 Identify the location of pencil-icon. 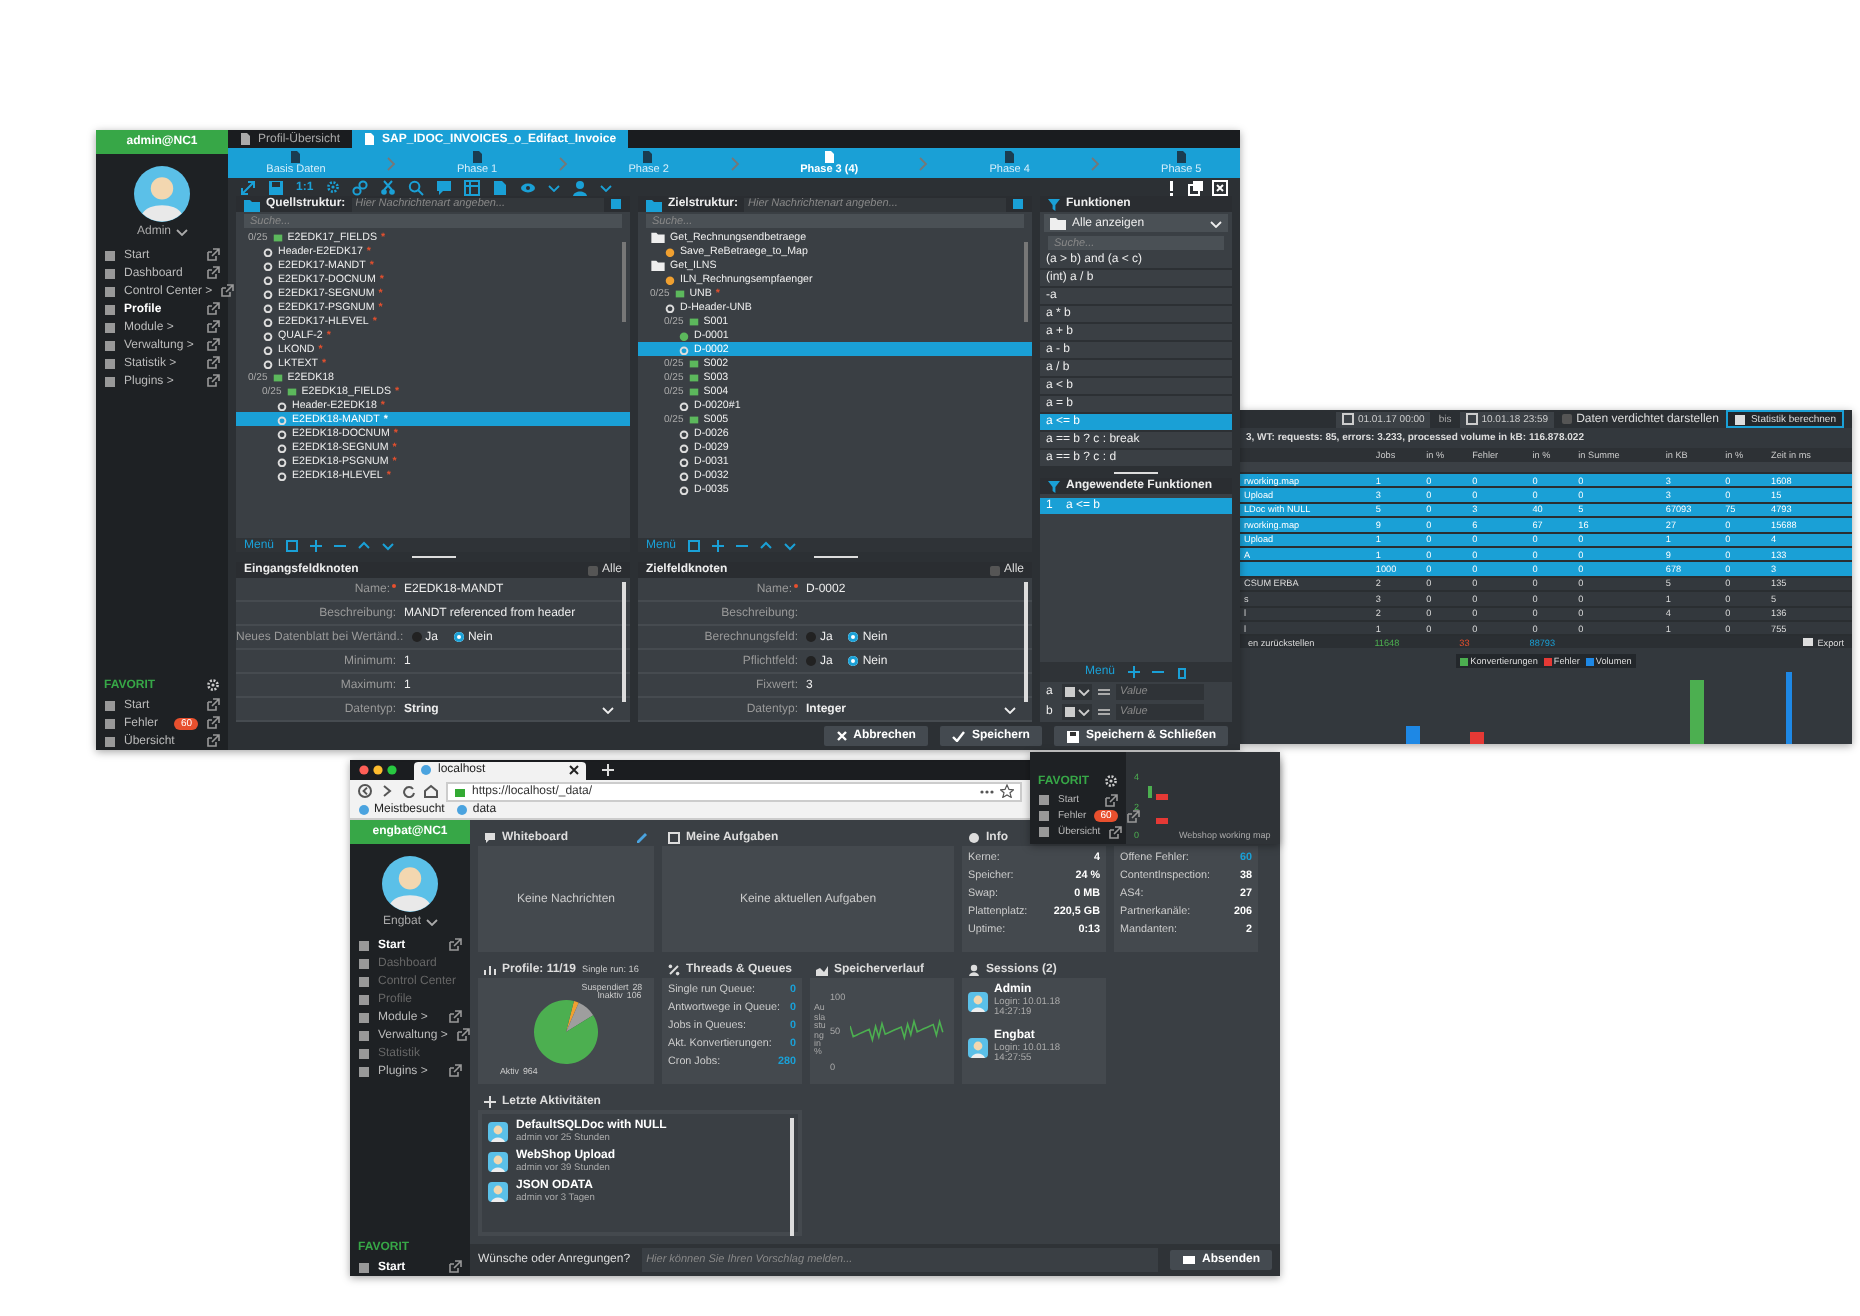
(642, 837).